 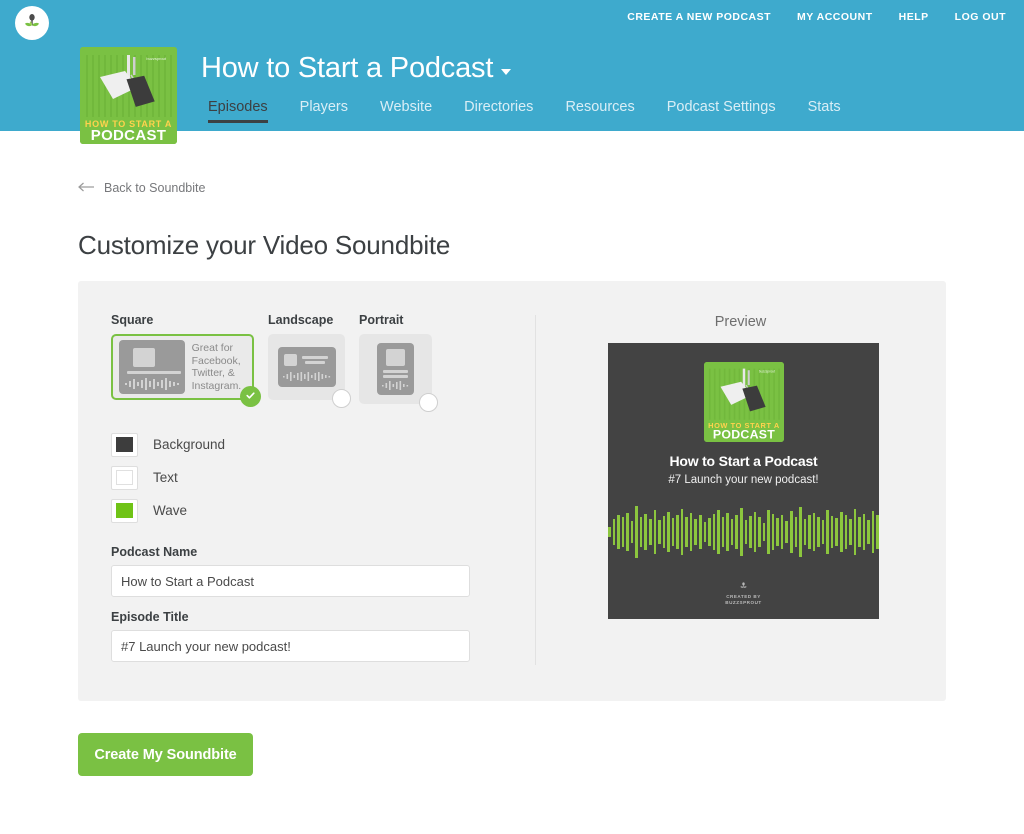 I want to click on swatch-picker-text, so click(x=124, y=477).